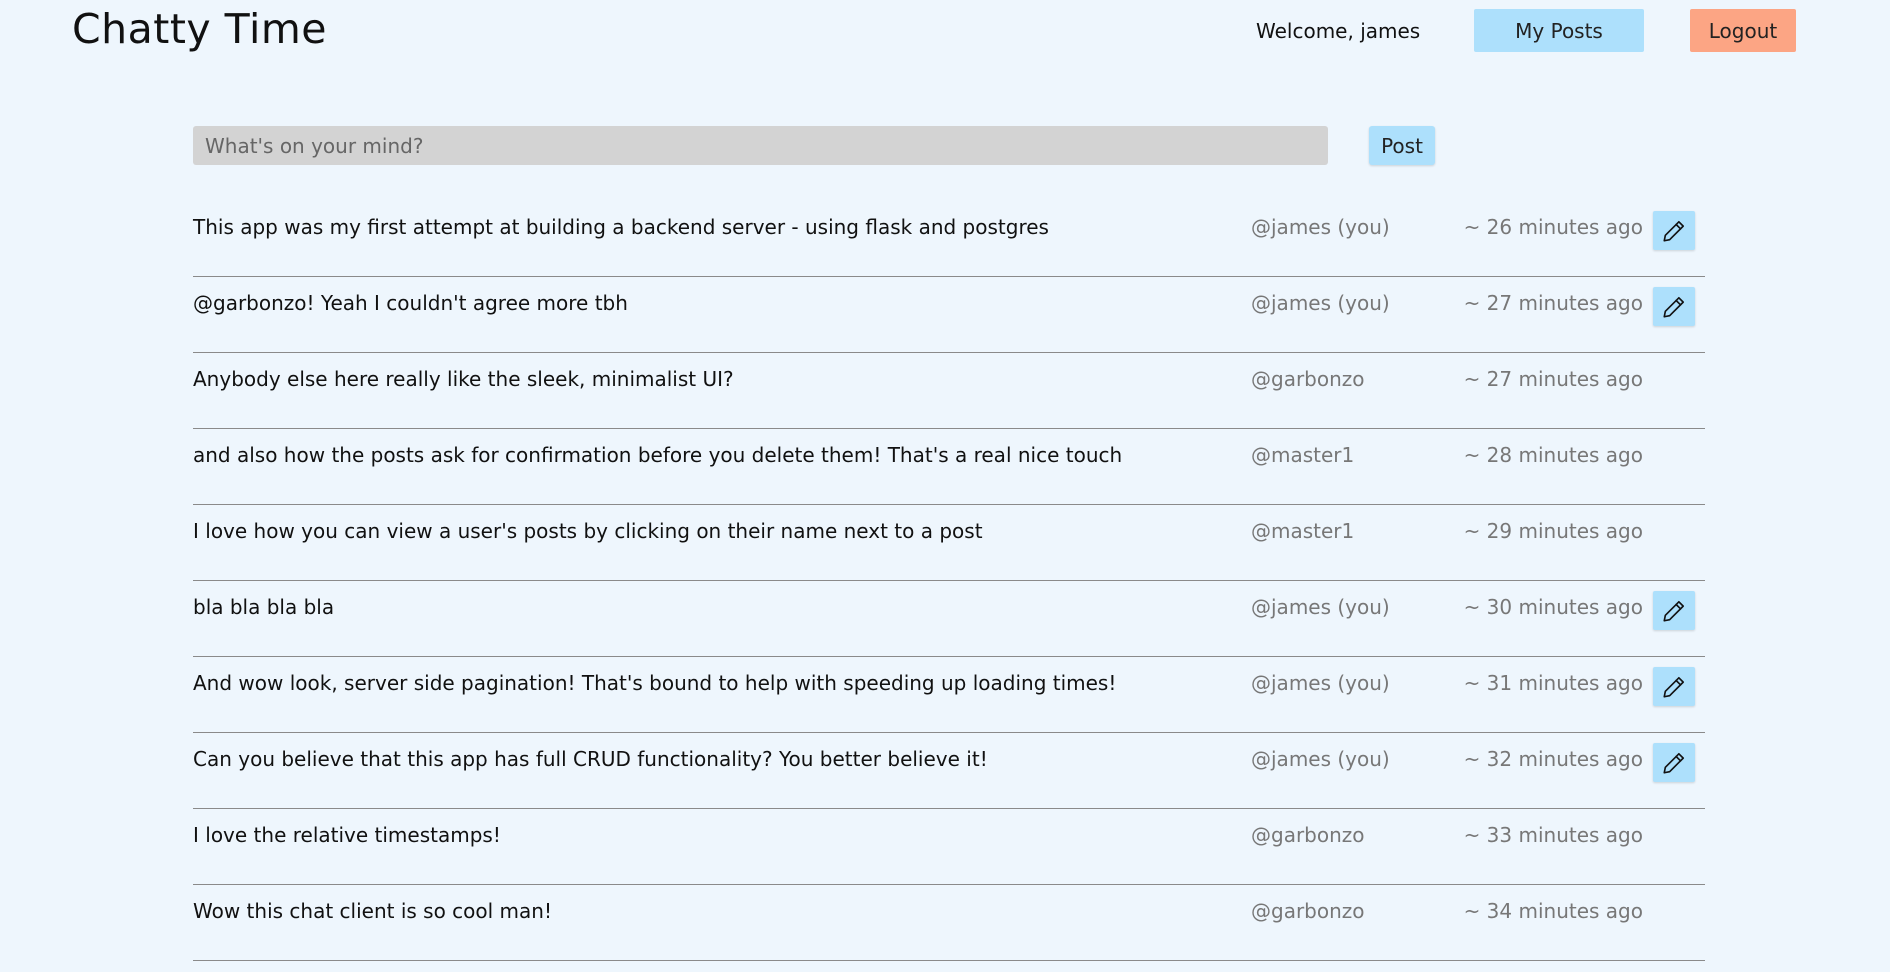  Describe the element at coordinates (1553, 607) in the screenshot. I see `post-timestamp: ~ 30 minutes ago` at that location.